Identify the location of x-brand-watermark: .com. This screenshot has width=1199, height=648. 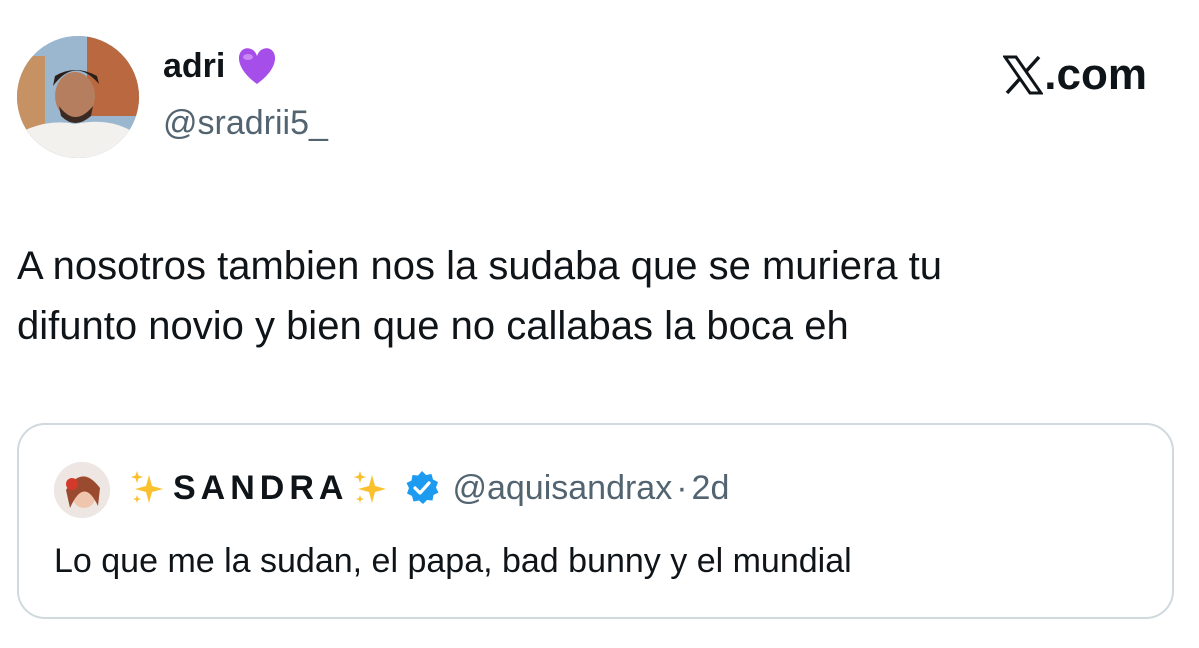
(1074, 74).